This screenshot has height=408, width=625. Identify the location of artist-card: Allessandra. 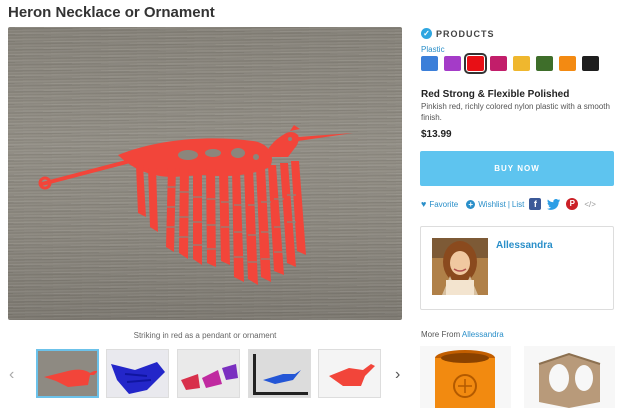
(517, 268).